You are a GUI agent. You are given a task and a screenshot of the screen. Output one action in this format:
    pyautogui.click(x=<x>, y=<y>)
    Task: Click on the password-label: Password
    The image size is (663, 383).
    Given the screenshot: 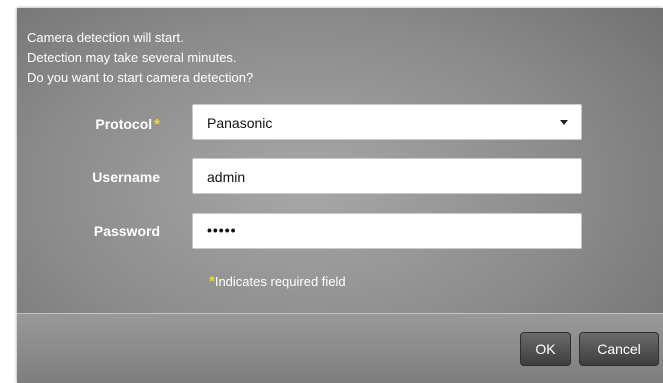 What is the action you would take?
    pyautogui.click(x=108, y=231)
    